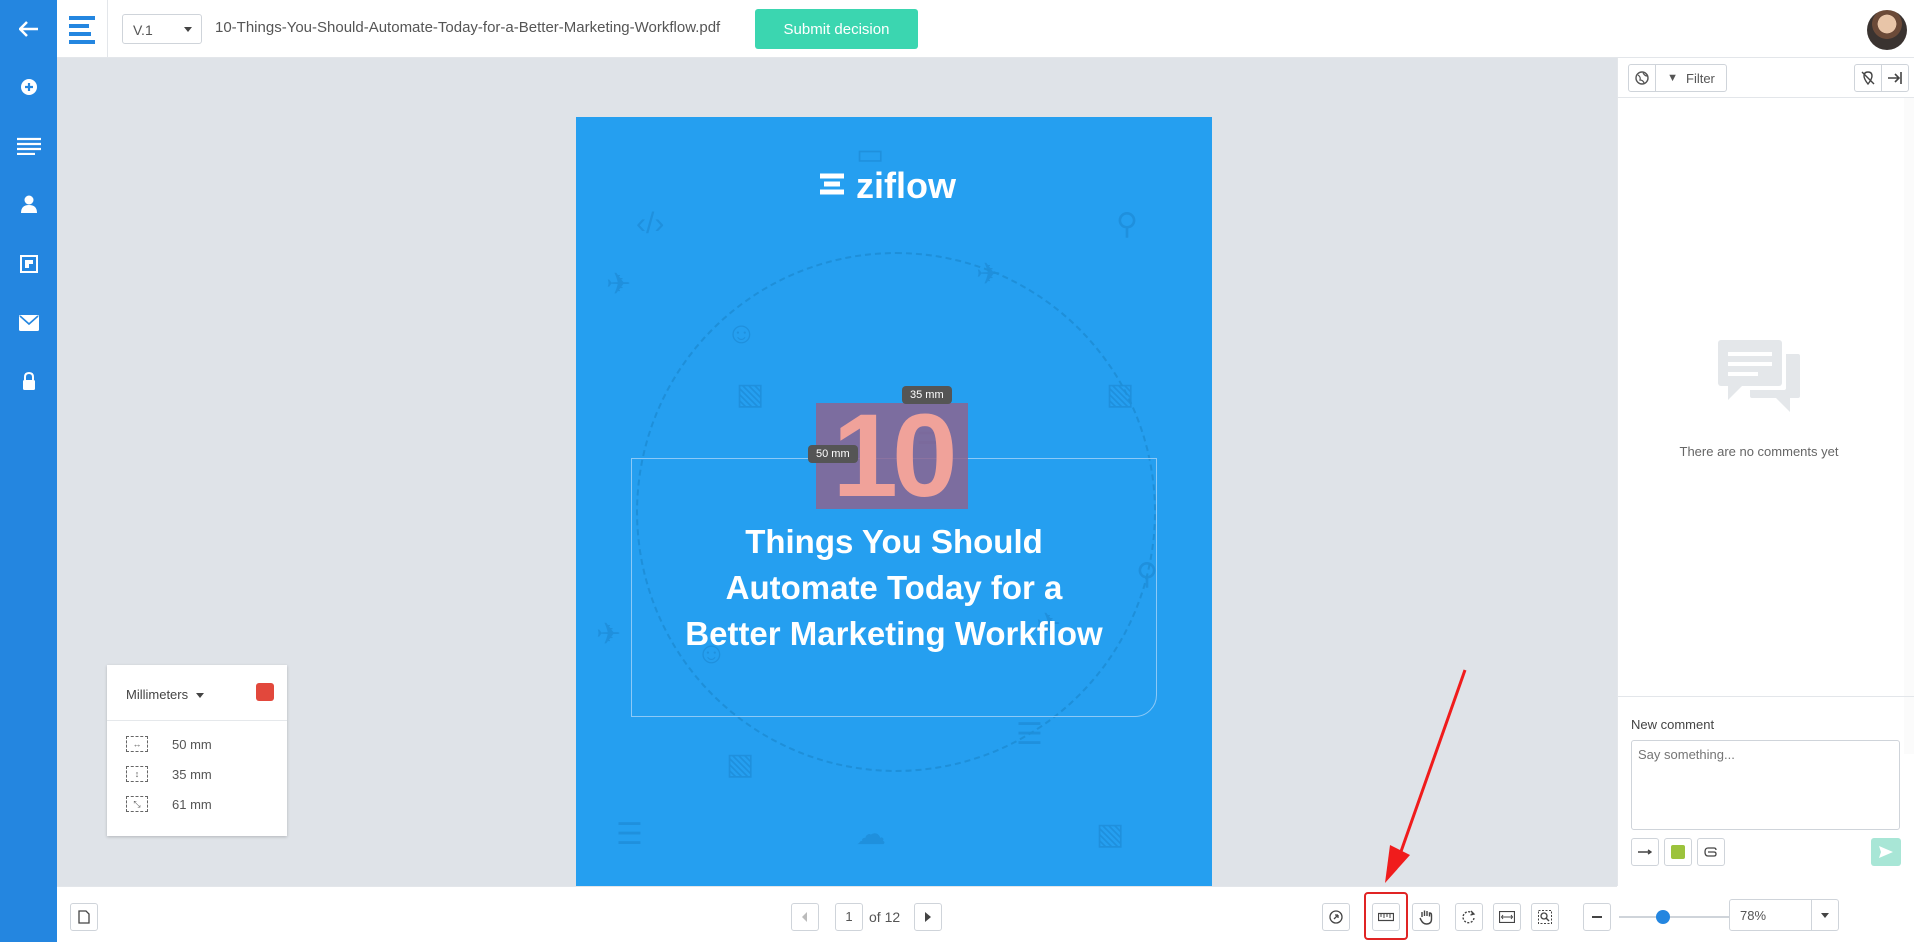 This screenshot has width=1914, height=942. I want to click on rotate-button, so click(1469, 917).